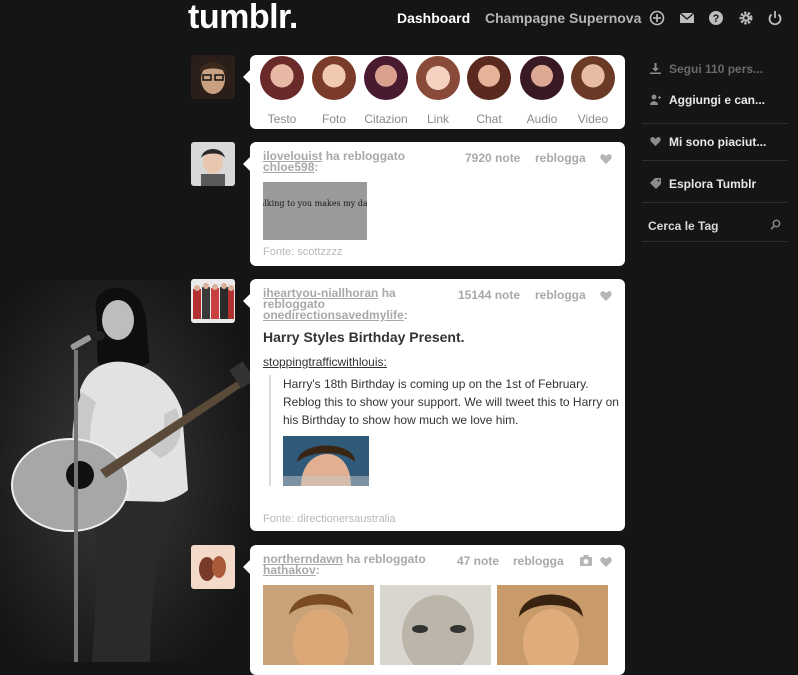 Image resolution: width=798 pixels, height=675 pixels. Describe the element at coordinates (333, 119) in the screenshot. I see `post-type-photo-label: Foto` at that location.